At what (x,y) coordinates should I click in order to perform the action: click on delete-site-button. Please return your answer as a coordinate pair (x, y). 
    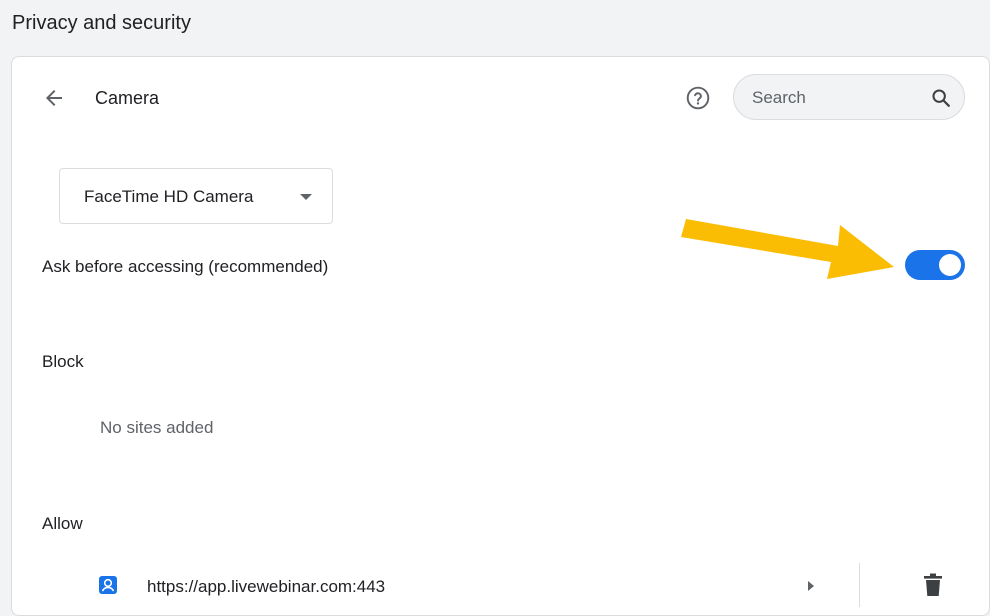
    Looking at the image, I should click on (933, 585).